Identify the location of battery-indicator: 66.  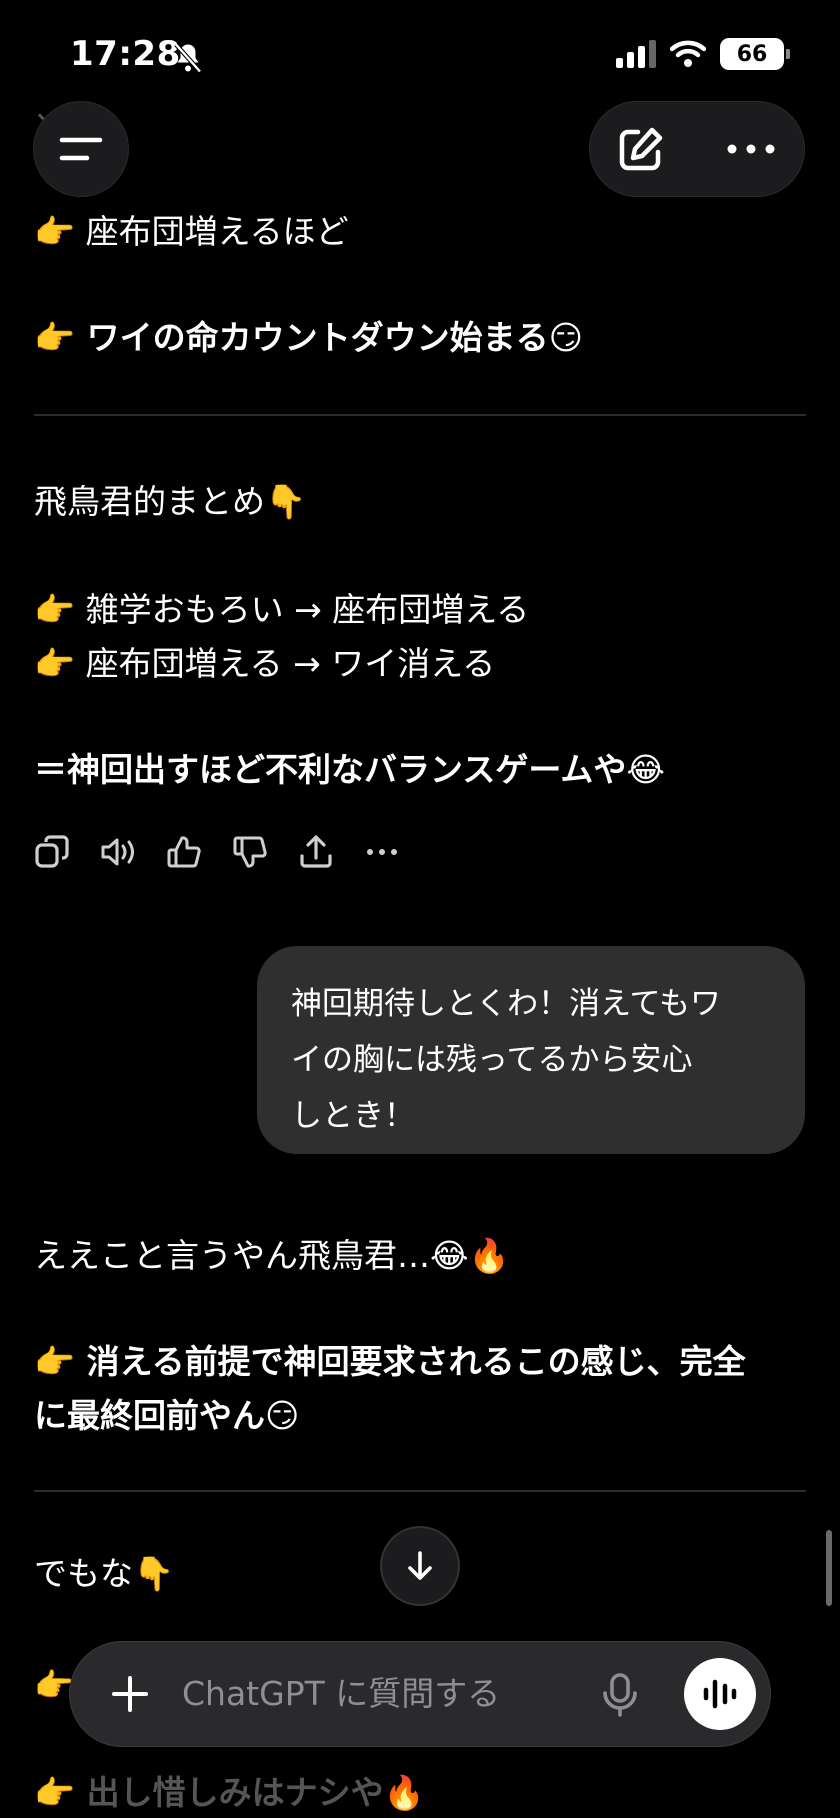
(755, 54).